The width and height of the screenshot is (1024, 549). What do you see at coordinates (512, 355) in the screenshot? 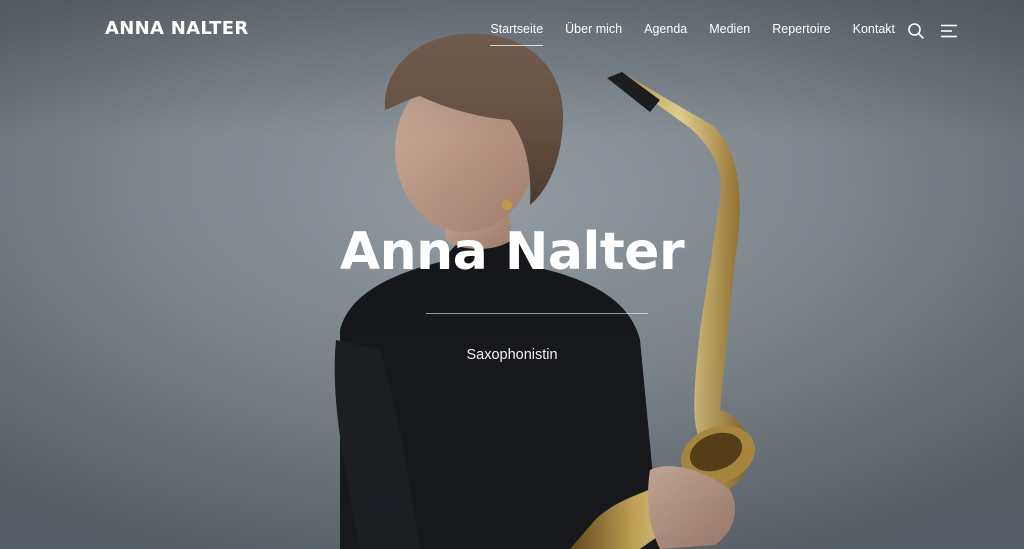
I see `hero-subtitle: Saxophonistin` at bounding box center [512, 355].